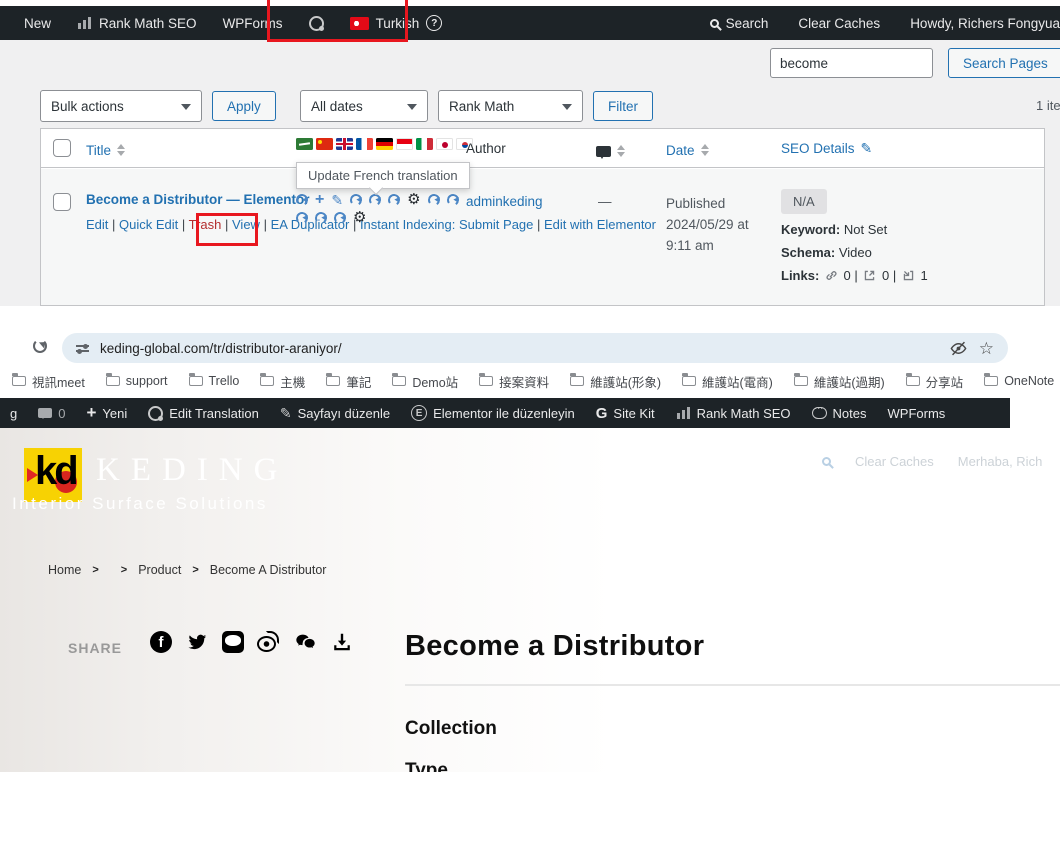 Image resolution: width=1060 pixels, height=843 pixels. I want to click on edit-translation-icon, so click(337, 200).